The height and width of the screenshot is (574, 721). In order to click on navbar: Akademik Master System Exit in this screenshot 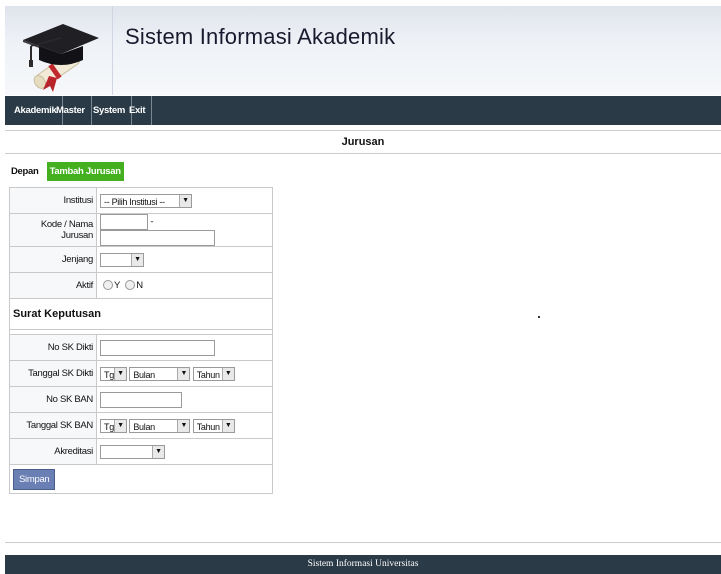, I will do `click(363, 110)`.